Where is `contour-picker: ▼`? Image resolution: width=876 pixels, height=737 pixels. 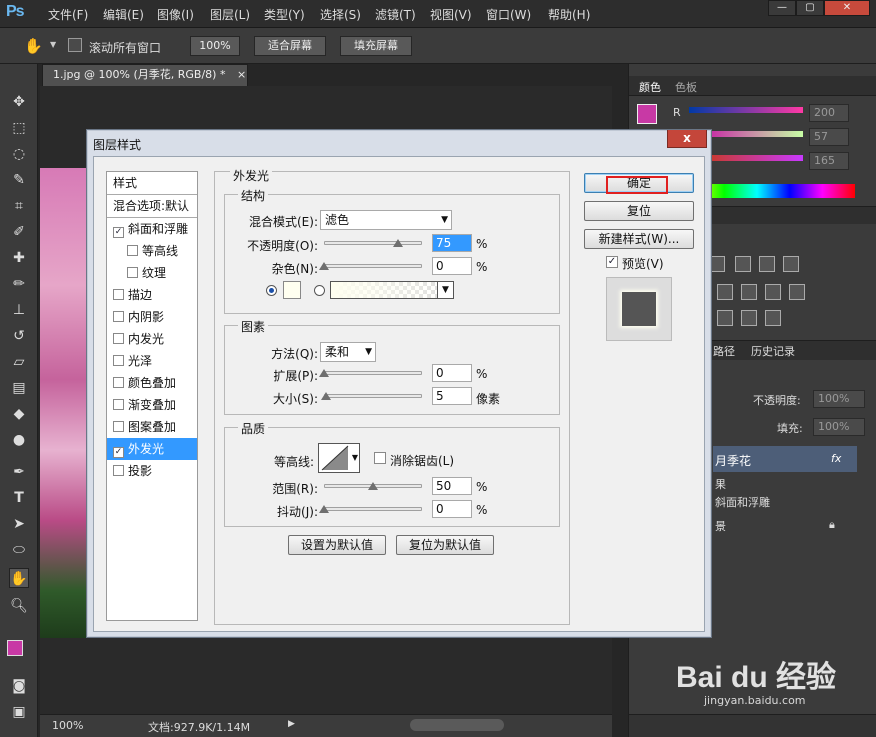
contour-picker: ▼ is located at coordinates (339, 458).